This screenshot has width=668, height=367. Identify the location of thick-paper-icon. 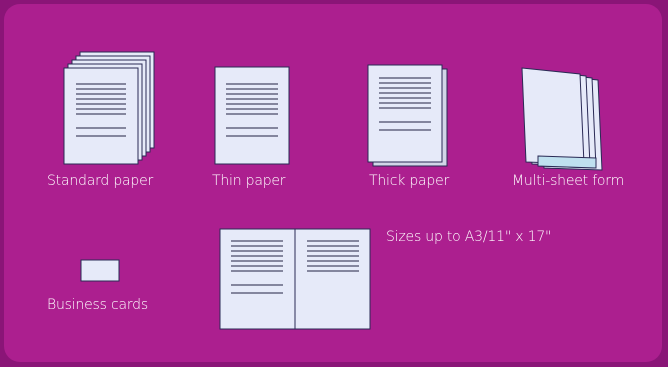
(407, 115).